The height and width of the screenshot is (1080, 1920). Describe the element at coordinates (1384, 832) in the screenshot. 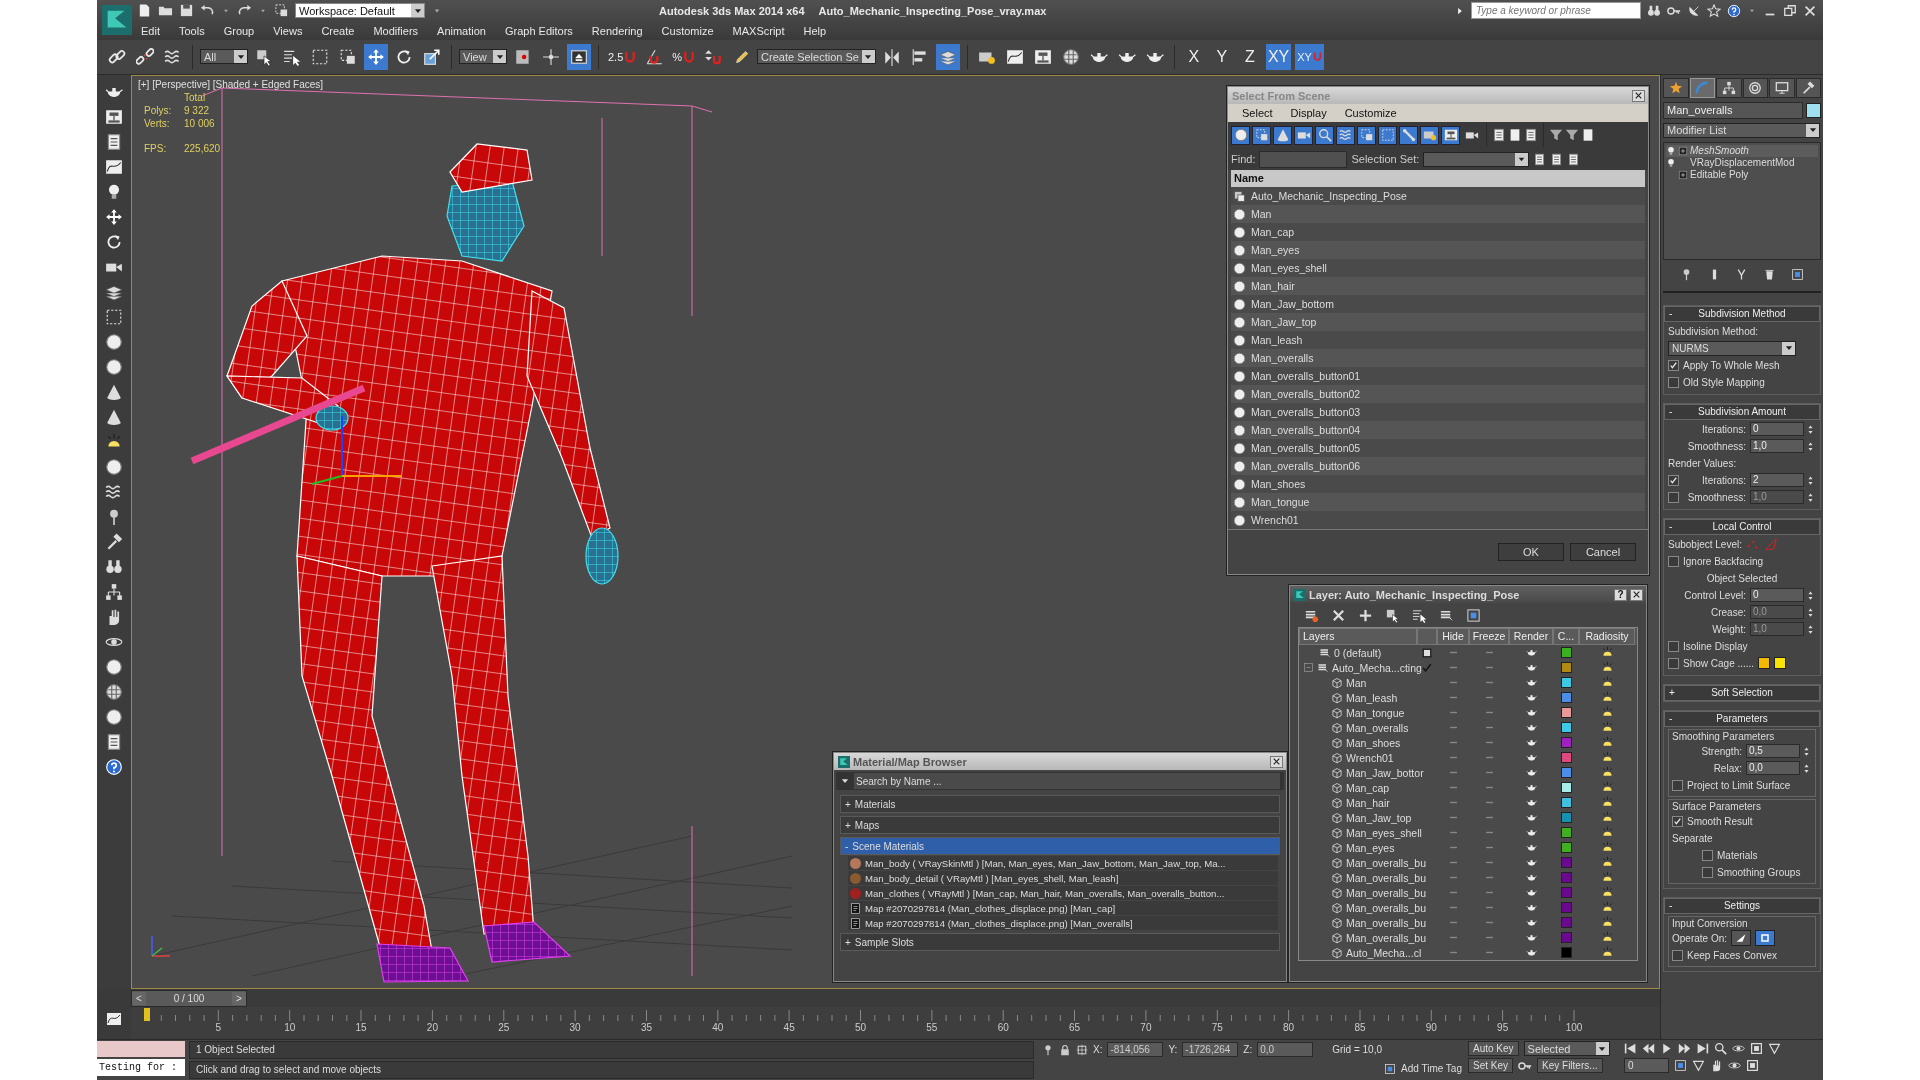

I see `object-name: Man_eyes_shell` at that location.